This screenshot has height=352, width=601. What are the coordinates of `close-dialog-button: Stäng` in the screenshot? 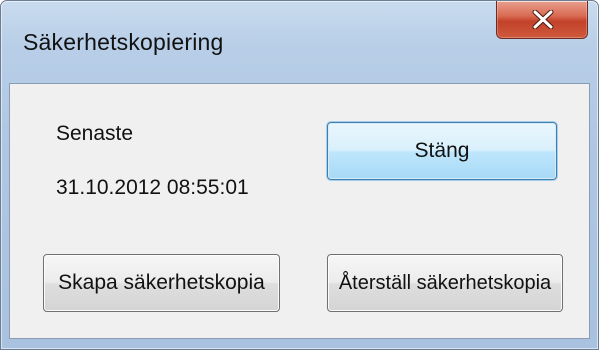 It's located at (442, 151).